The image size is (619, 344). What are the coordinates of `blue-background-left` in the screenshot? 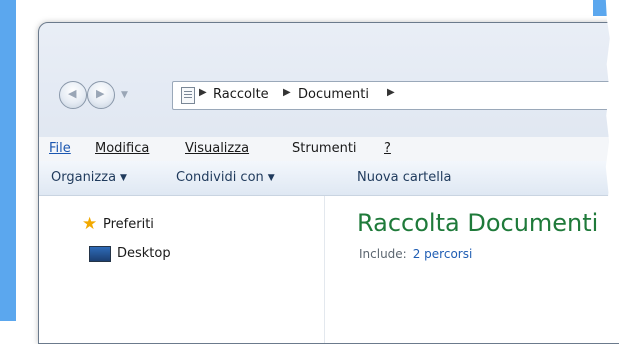 It's located at (8, 160).